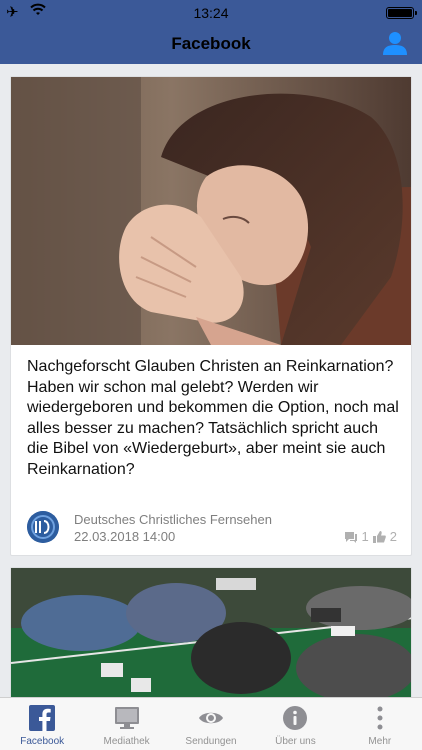 This screenshot has height=750, width=422. I want to click on info-icon, so click(295, 718).